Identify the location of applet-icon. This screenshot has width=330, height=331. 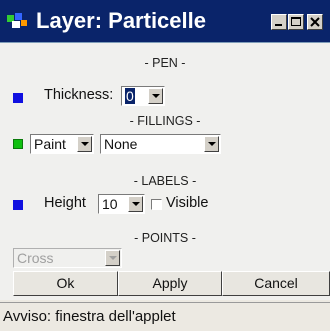
(17, 20).